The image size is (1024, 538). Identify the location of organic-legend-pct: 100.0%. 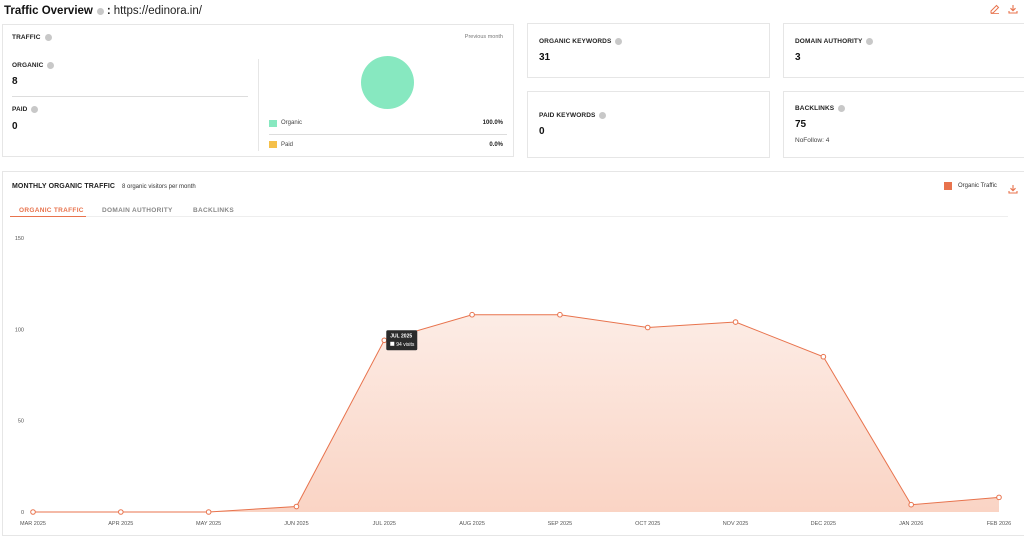
(492, 123).